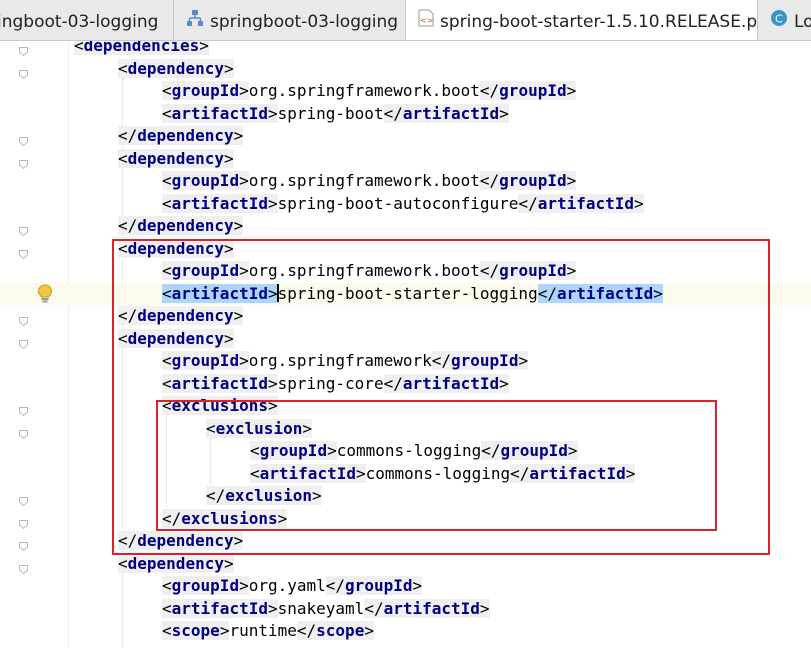  I want to click on xml-text-value: snakeyaml, so click(321, 608).